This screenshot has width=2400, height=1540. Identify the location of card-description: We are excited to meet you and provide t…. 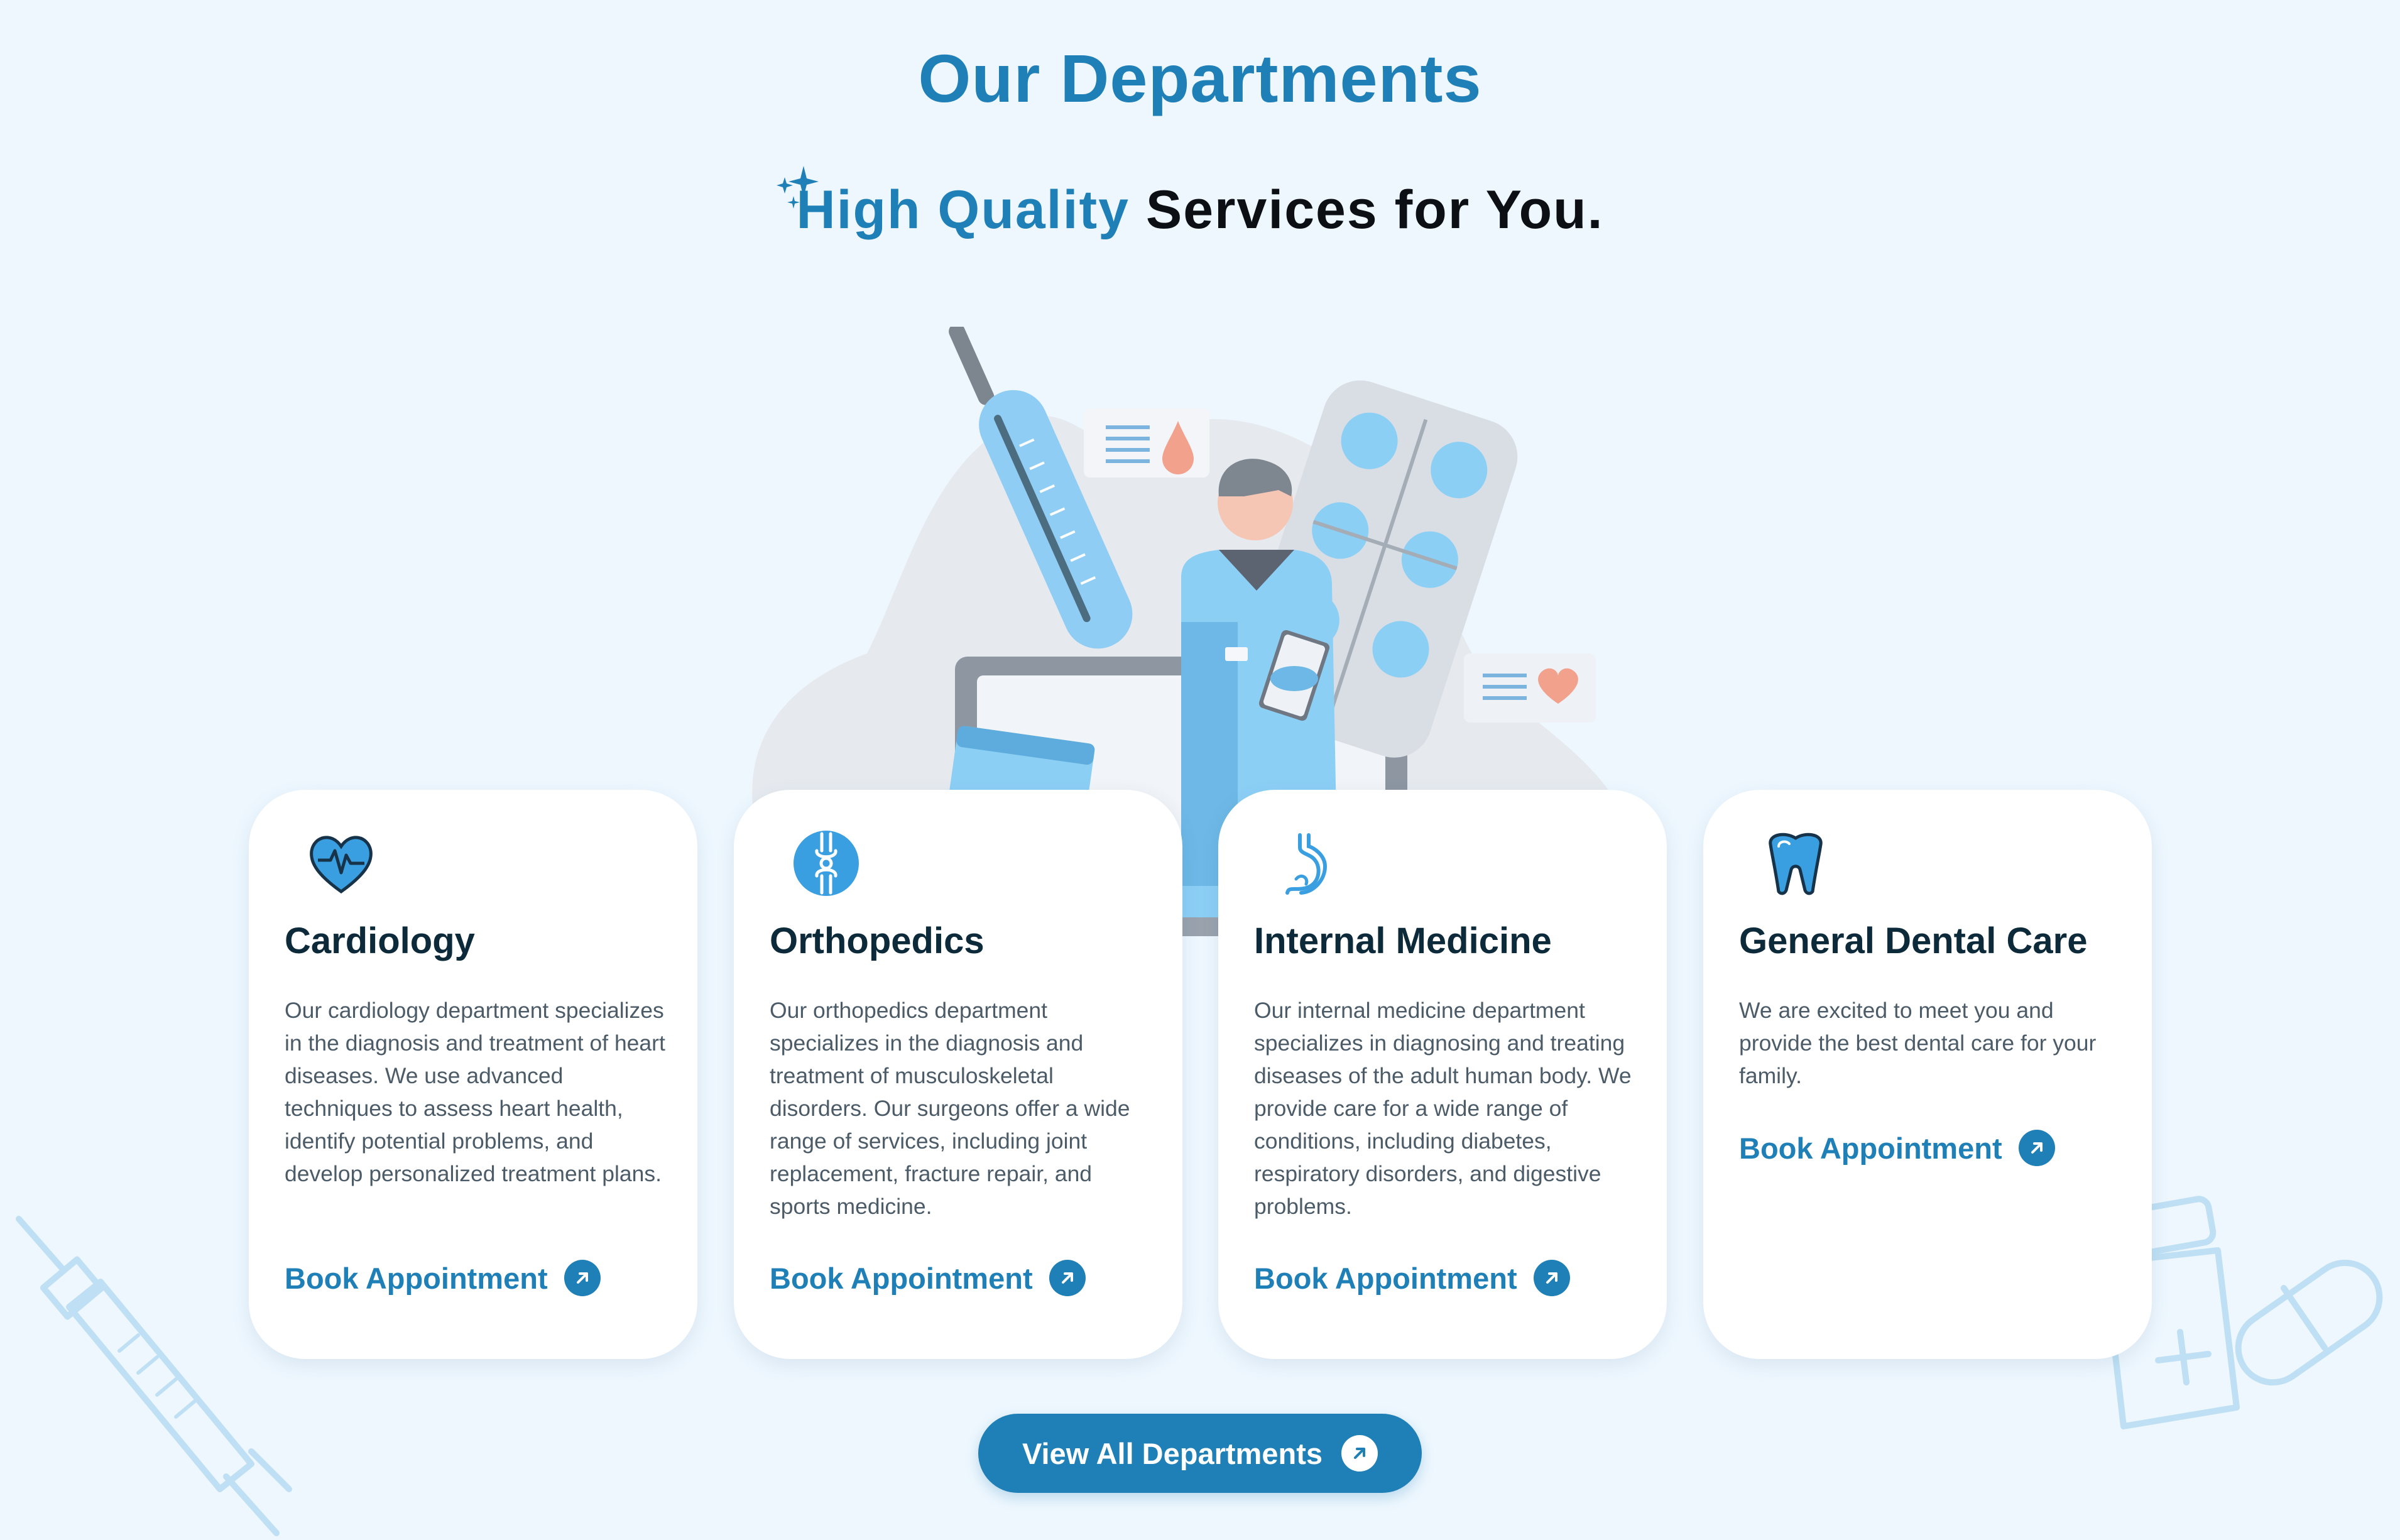
(1918, 1043).